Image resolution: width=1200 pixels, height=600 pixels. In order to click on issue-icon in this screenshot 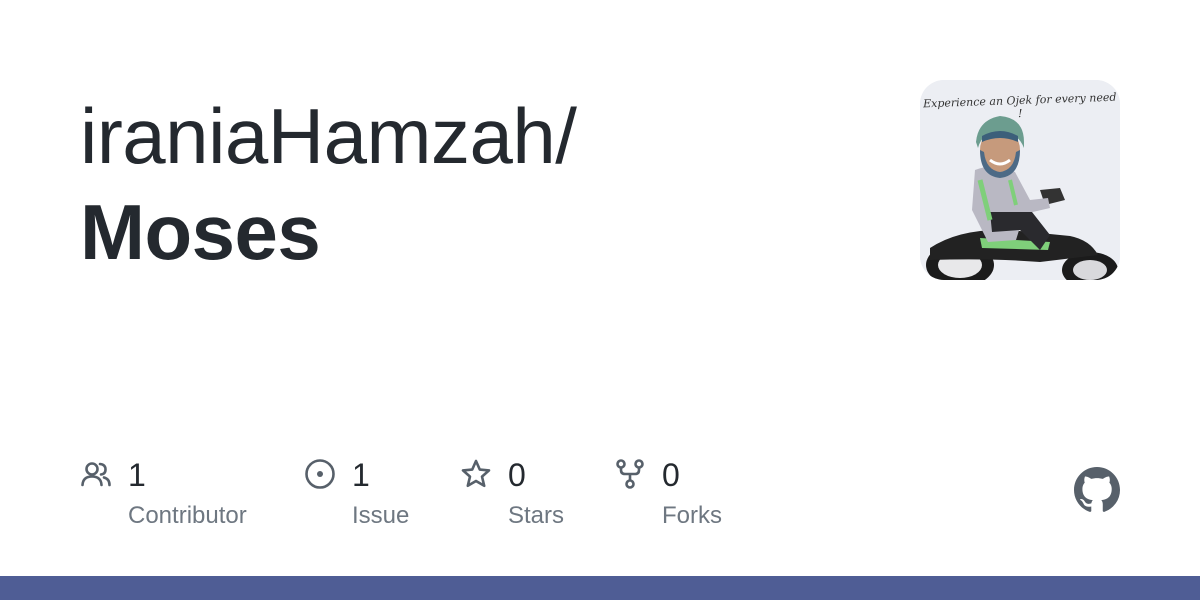, I will do `click(320, 474)`.